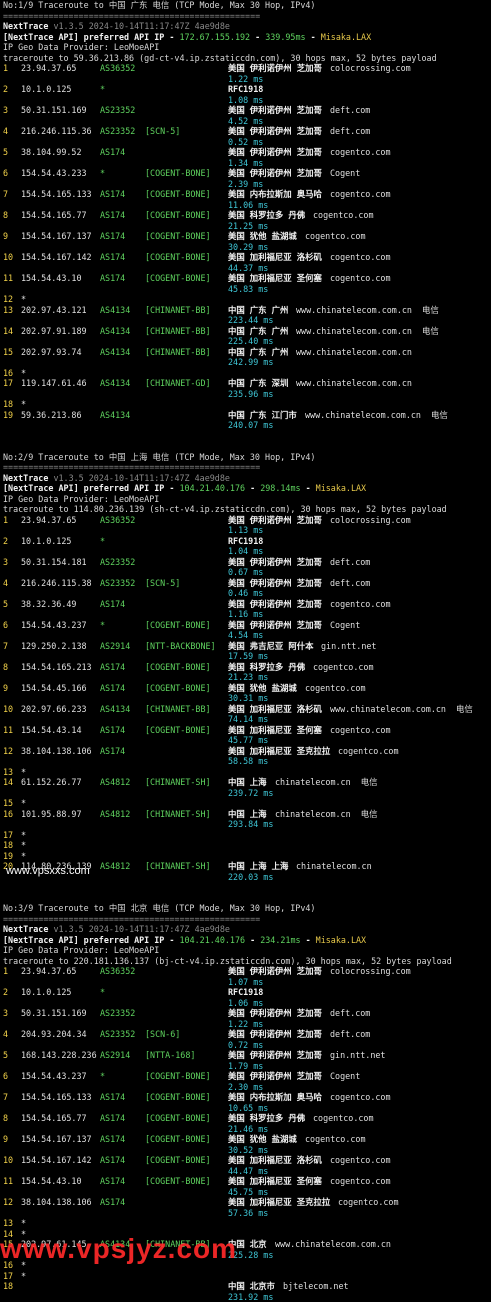 The height and width of the screenshot is (1302, 491). What do you see at coordinates (8, 278) in the screenshot?
I see `hop-number: 11` at bounding box center [8, 278].